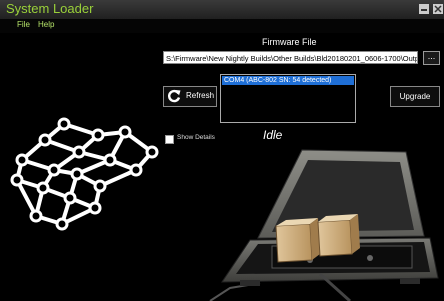 The width and height of the screenshot is (444, 301). Describe the element at coordinates (46, 24) in the screenshot. I see `menu-help: Help` at that location.